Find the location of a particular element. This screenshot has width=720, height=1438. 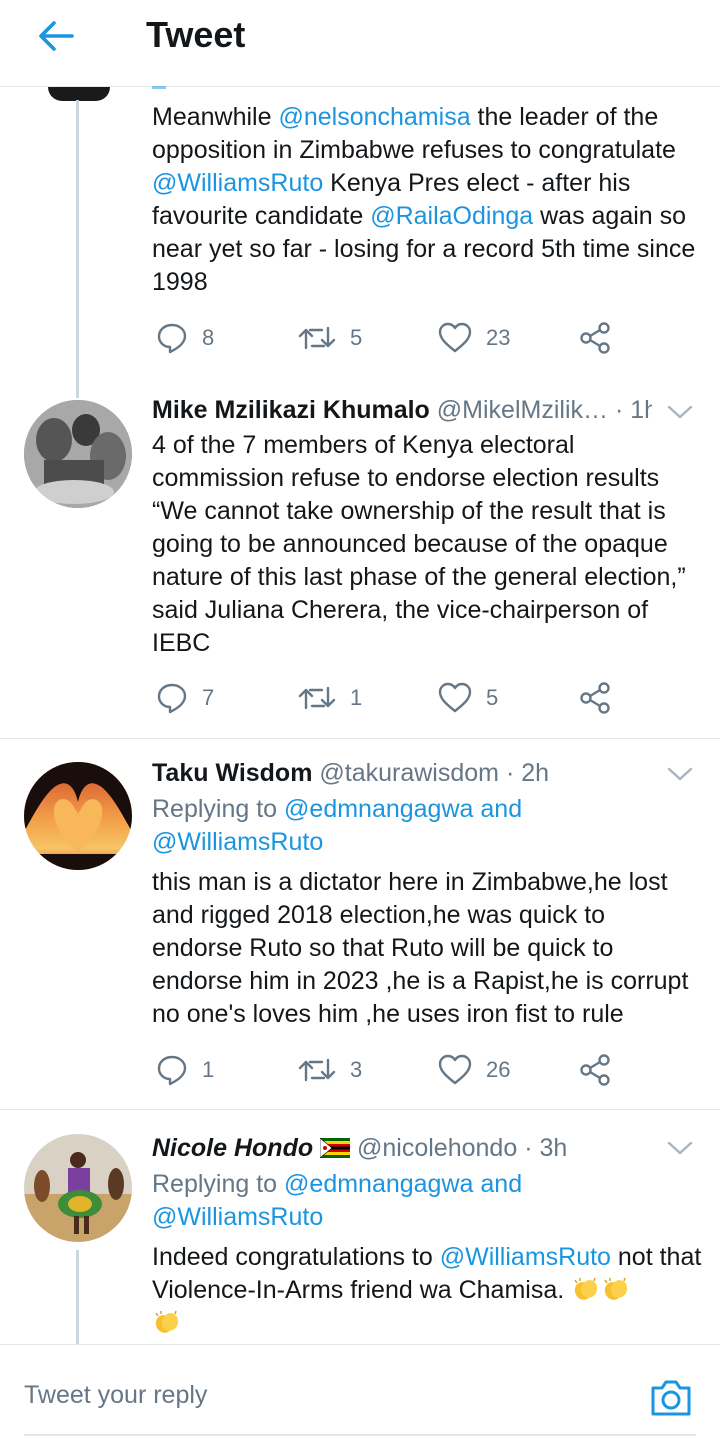

timestamp: · 3h is located at coordinates (546, 1148).